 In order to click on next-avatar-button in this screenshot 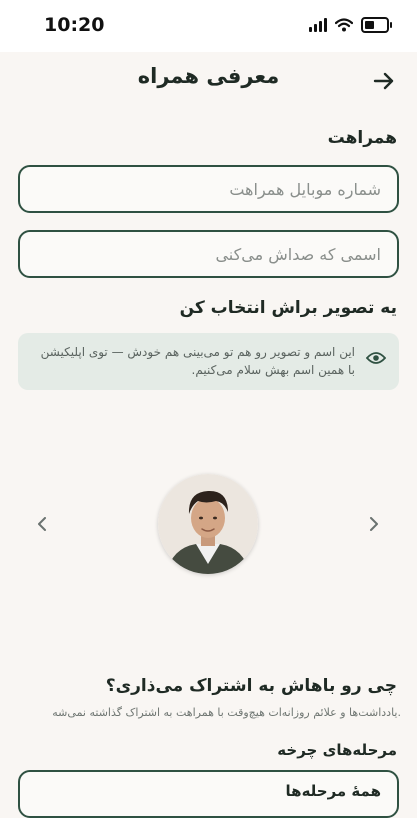, I will do `click(374, 524)`.